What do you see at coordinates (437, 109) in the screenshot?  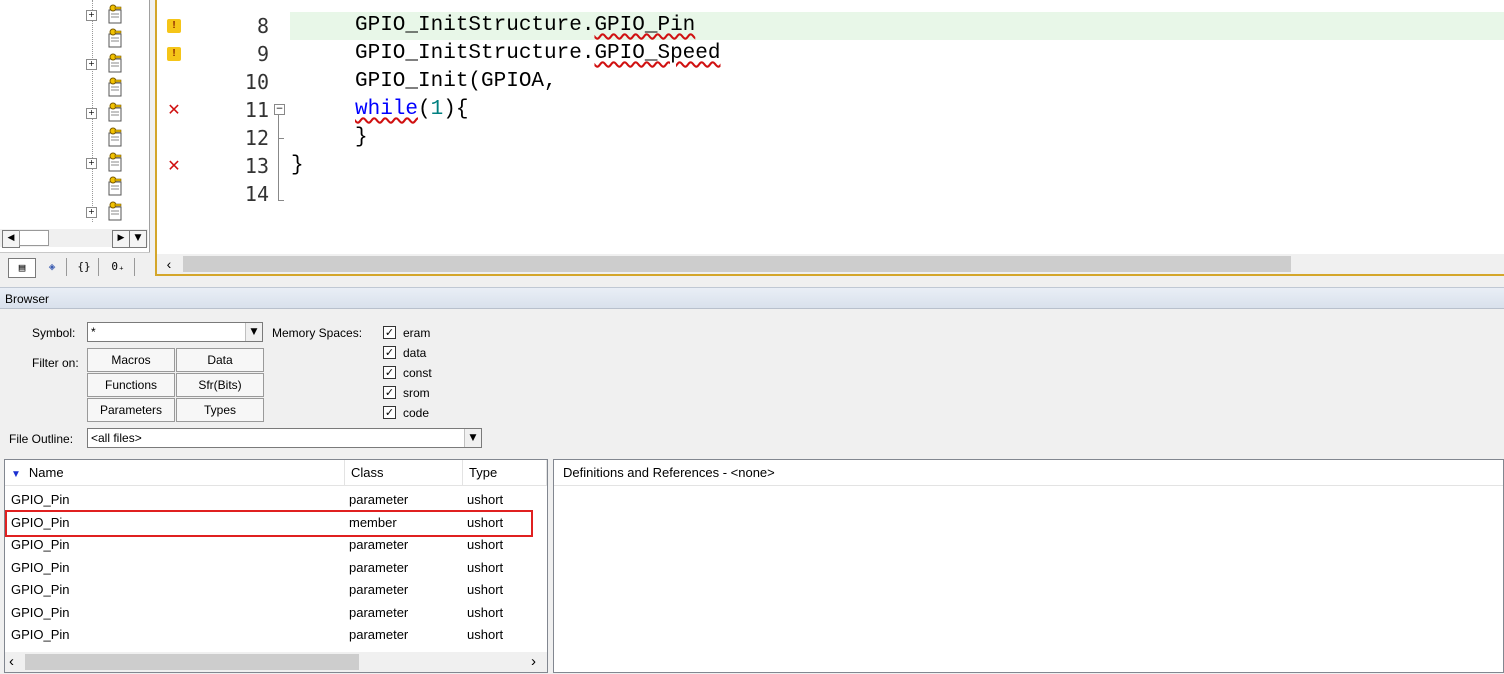 I see `code-token: 1` at bounding box center [437, 109].